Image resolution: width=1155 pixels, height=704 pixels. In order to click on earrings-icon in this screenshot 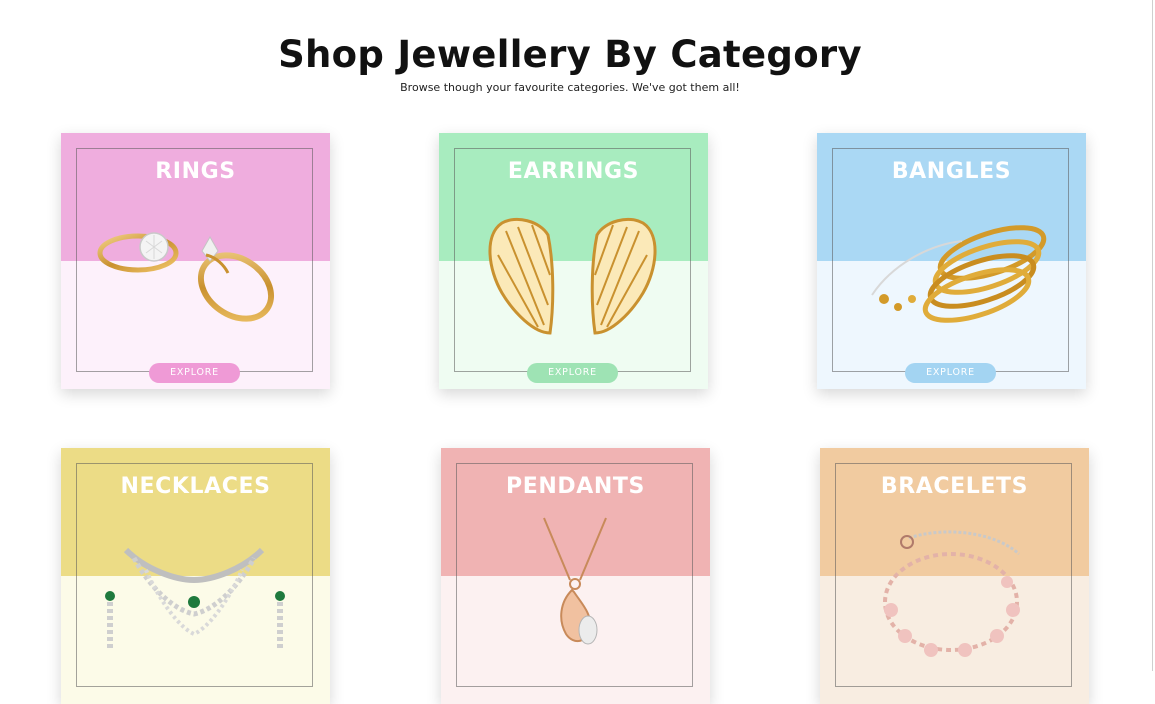, I will do `click(572, 276)`.